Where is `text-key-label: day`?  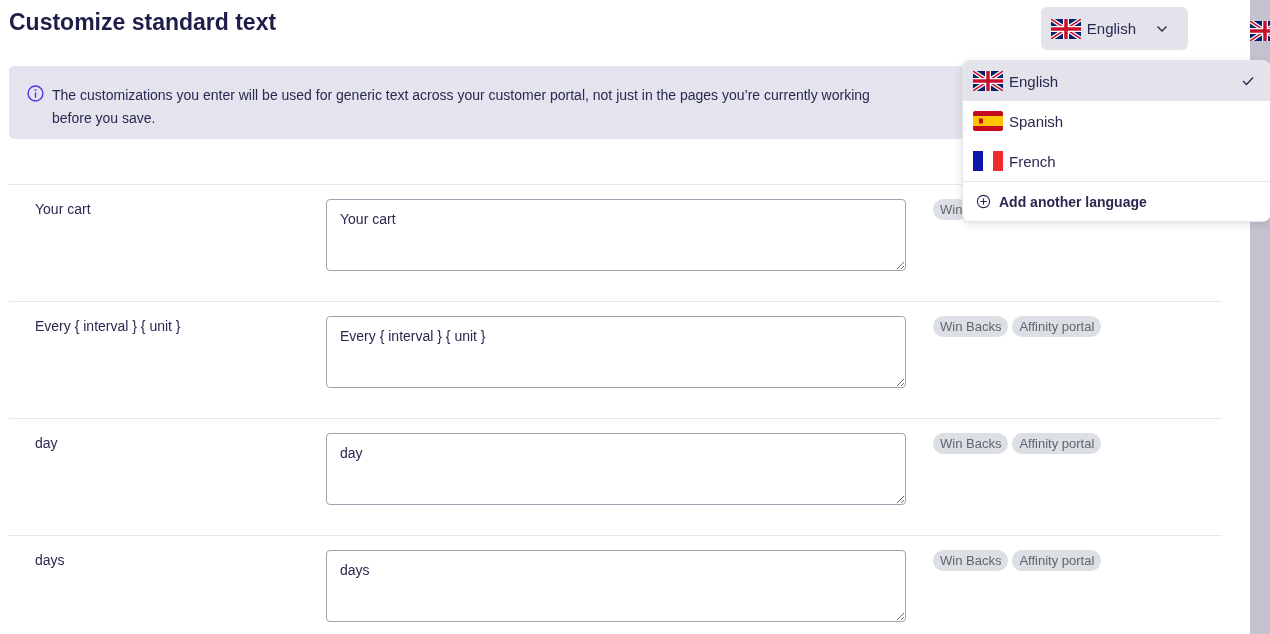
text-key-label: day is located at coordinates (46, 443).